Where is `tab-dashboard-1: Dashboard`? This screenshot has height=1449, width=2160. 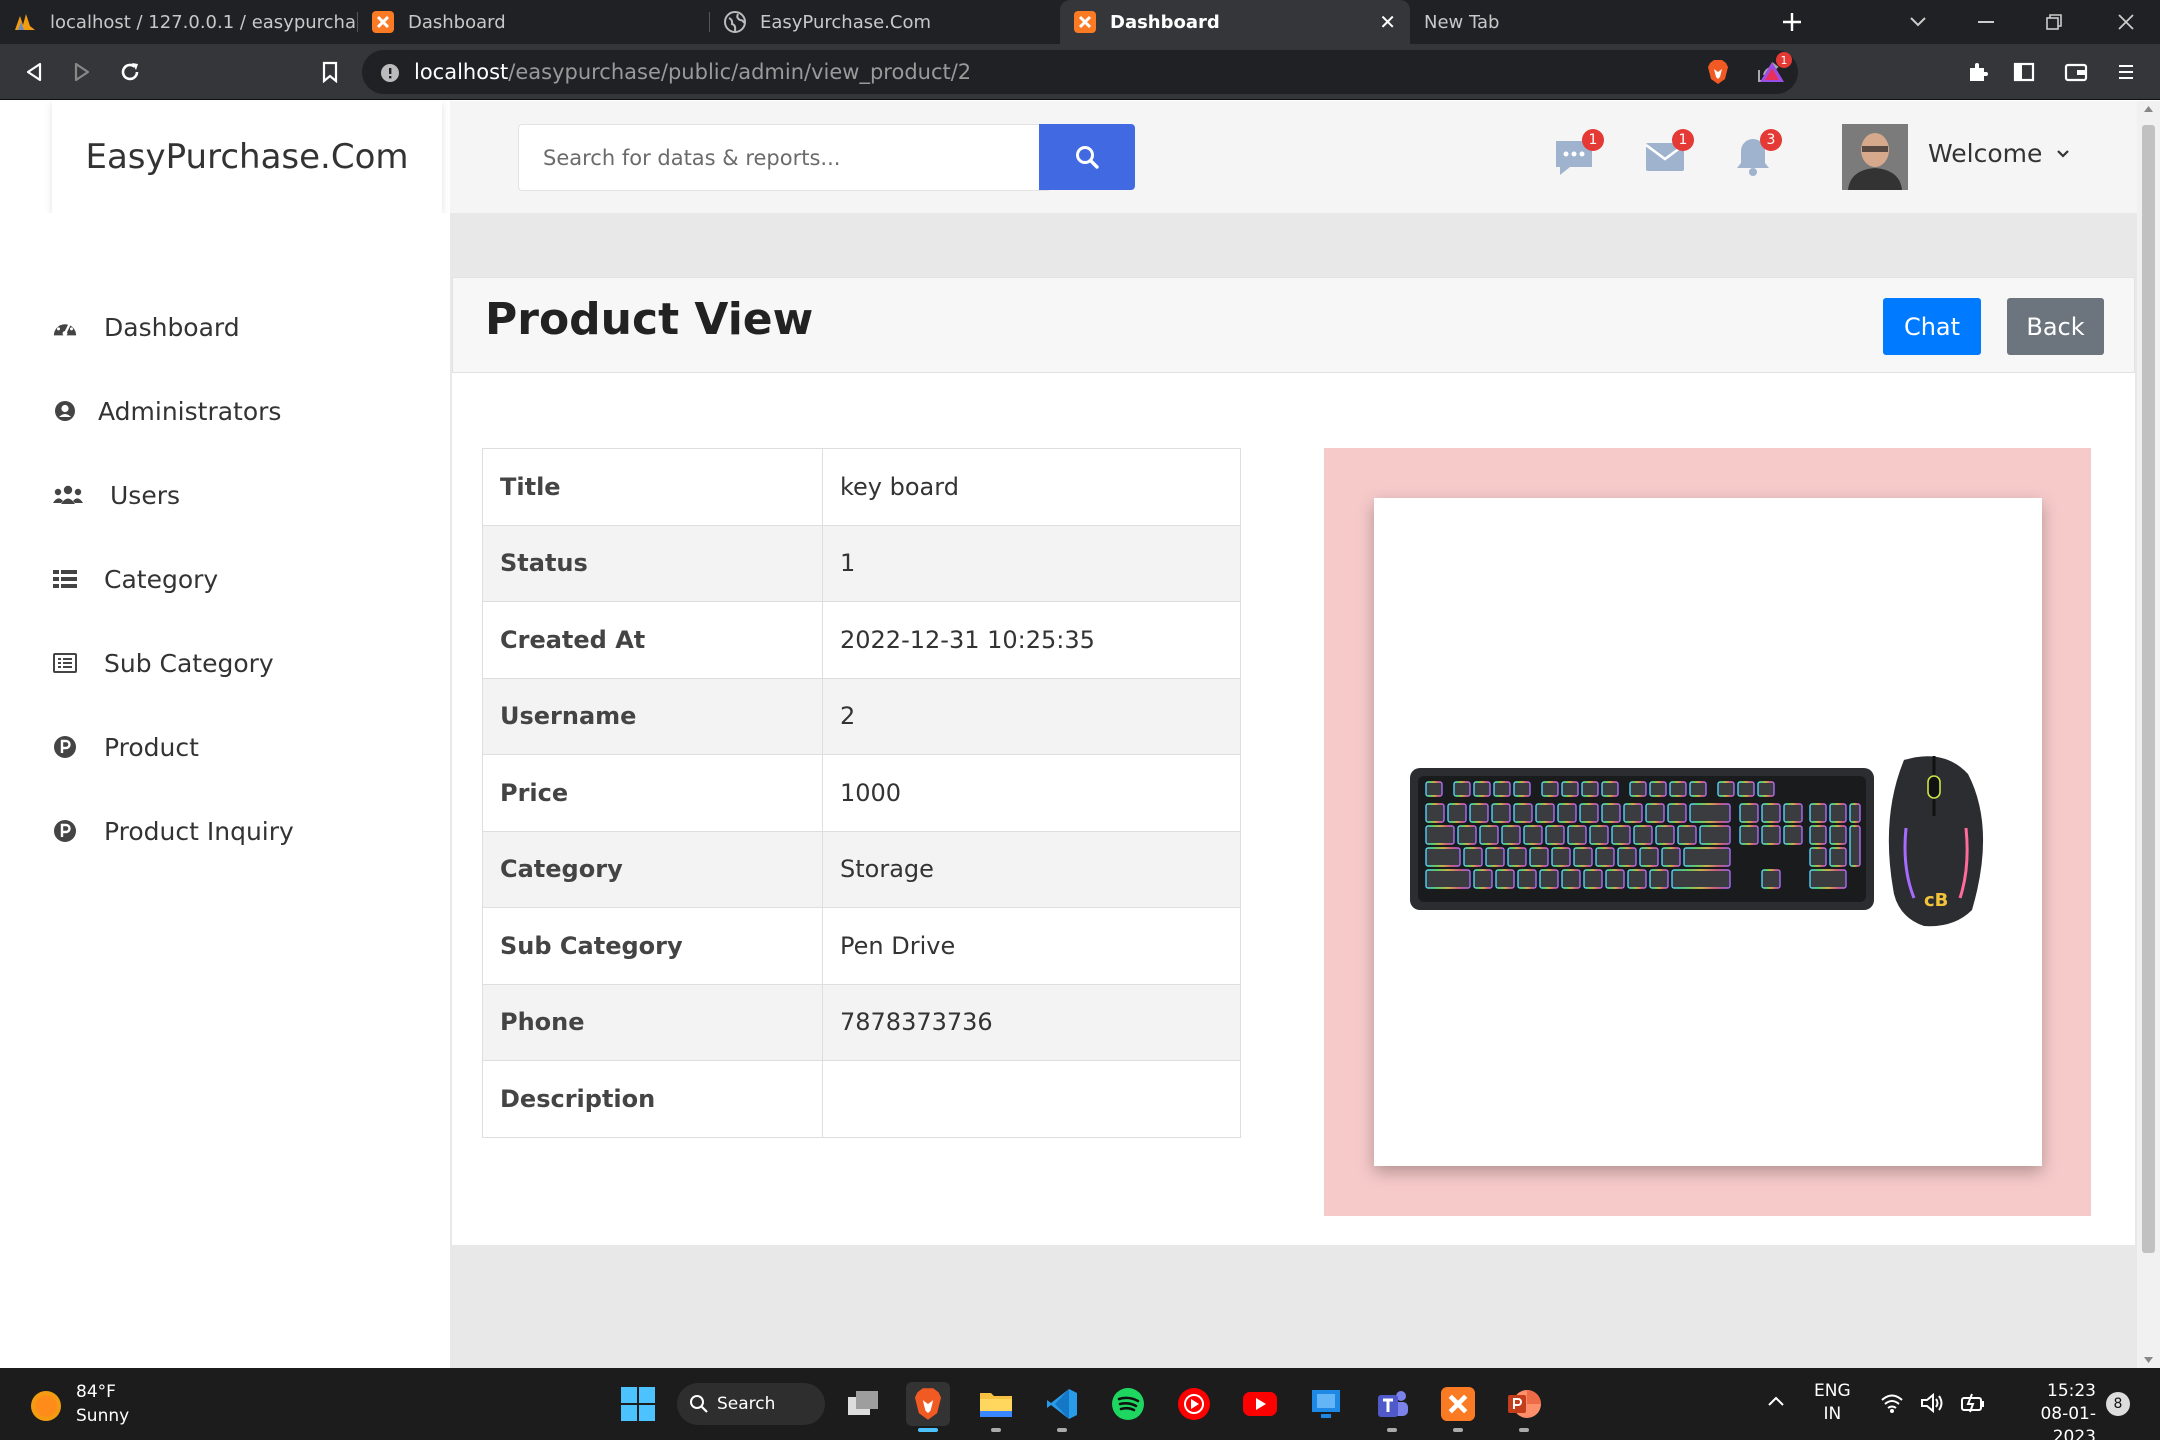
tab-dashboard-1: Dashboard is located at coordinates (534, 22).